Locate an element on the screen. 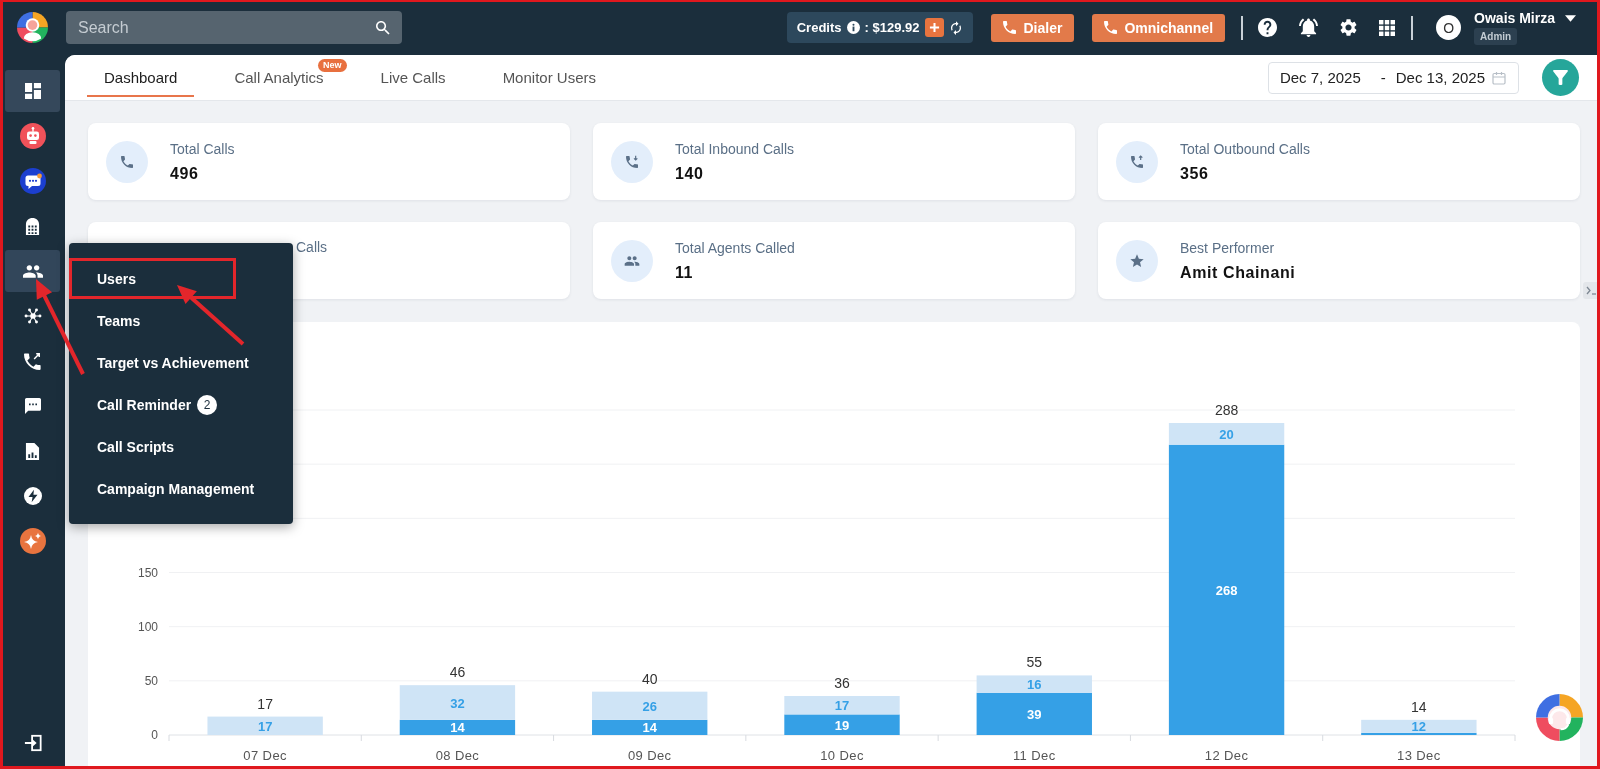 This screenshot has width=1600, height=769. menu-item: Call Reminder 2 is located at coordinates (181, 405).